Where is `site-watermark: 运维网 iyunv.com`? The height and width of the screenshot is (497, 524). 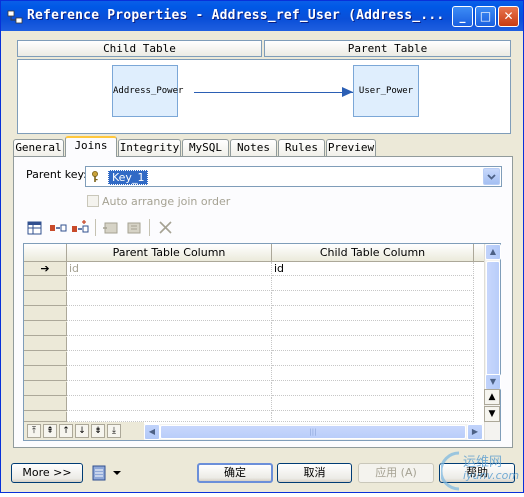
site-watermark: 运维网 iyunv.com is located at coordinates (481, 470).